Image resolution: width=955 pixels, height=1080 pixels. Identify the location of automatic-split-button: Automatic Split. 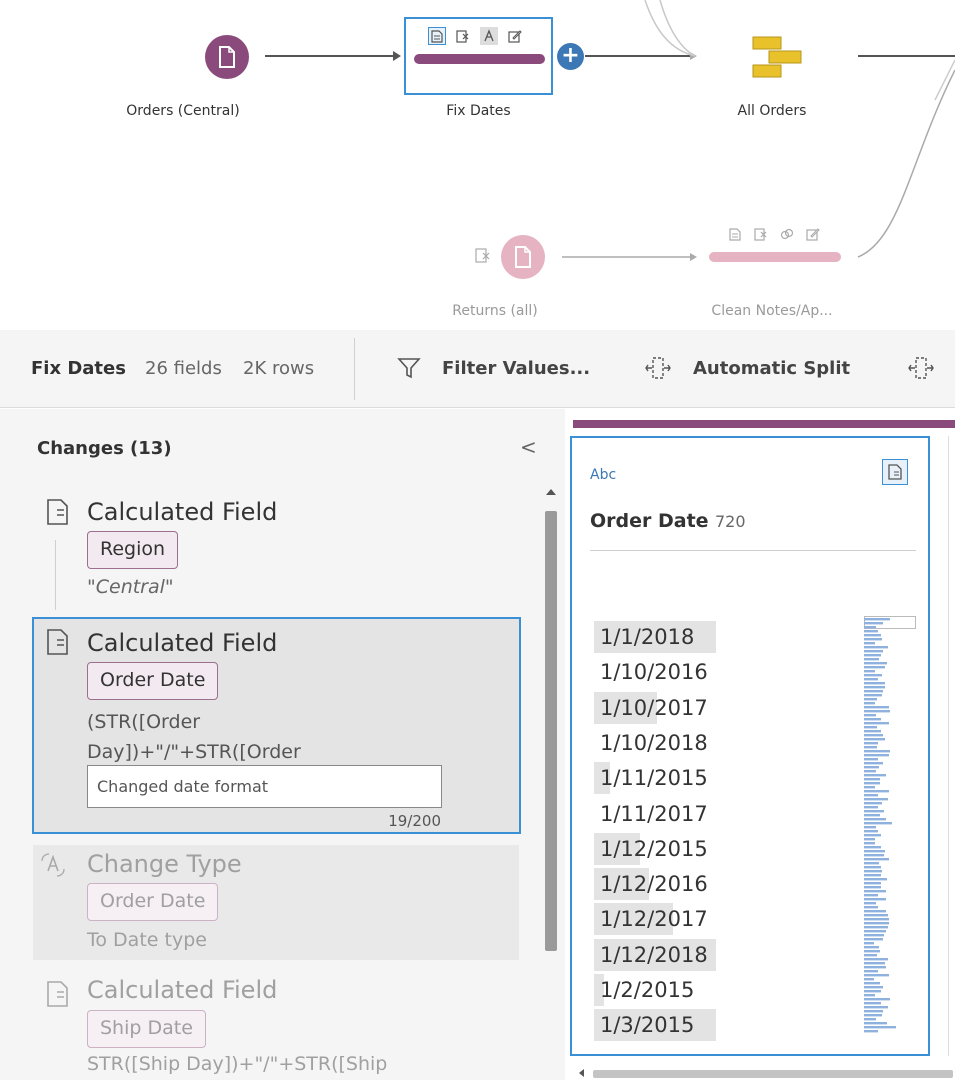
(752, 369).